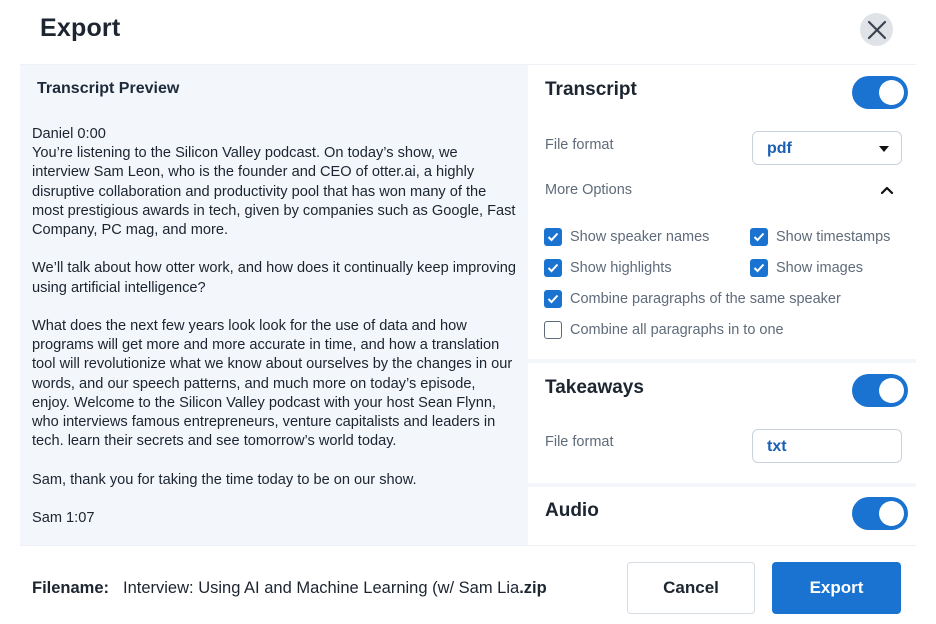 The width and height of the screenshot is (936, 624). I want to click on checkbox-show-highlights: Show highlights, so click(608, 268).